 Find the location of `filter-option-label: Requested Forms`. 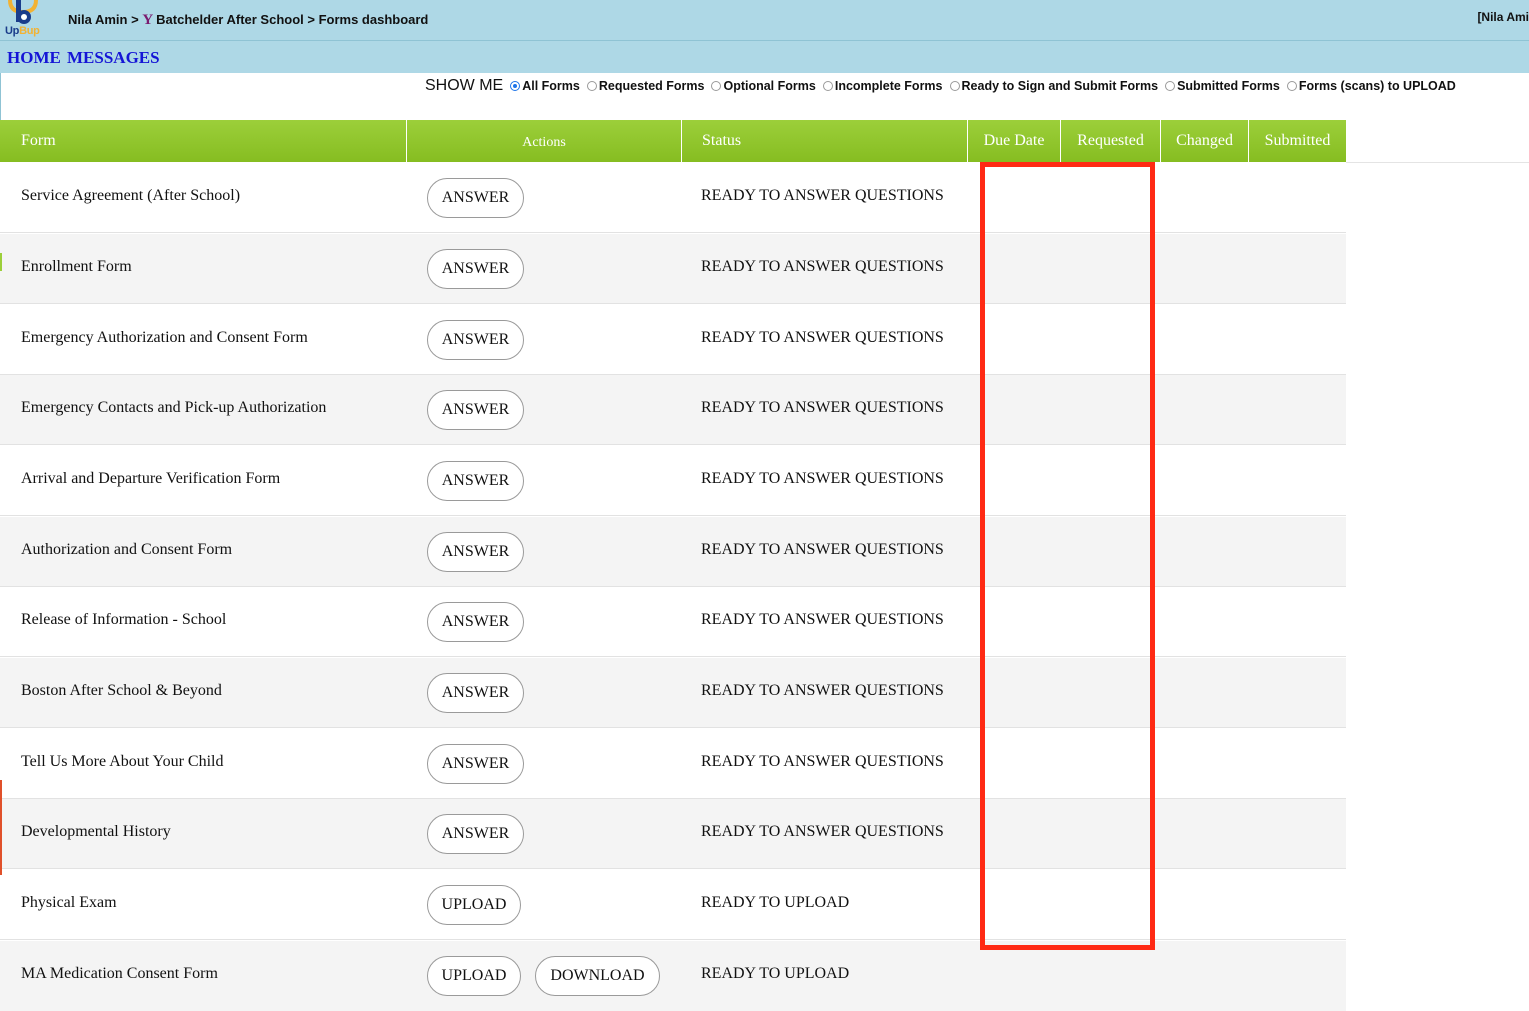

filter-option-label: Requested Forms is located at coordinates (651, 86).